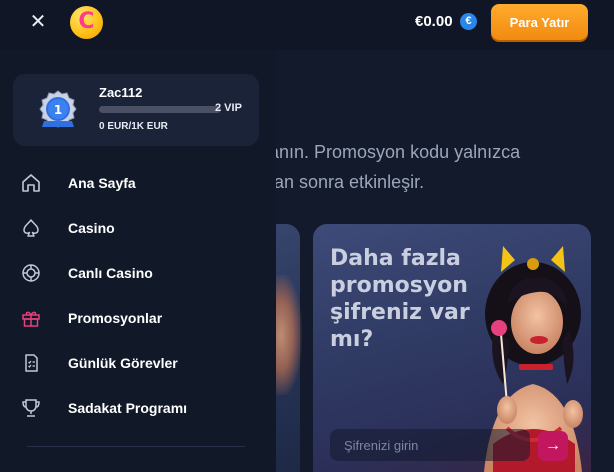 The width and height of the screenshot is (614, 472). Describe the element at coordinates (91, 228) in the screenshot. I see `sidebar-item-label: Casino` at that location.